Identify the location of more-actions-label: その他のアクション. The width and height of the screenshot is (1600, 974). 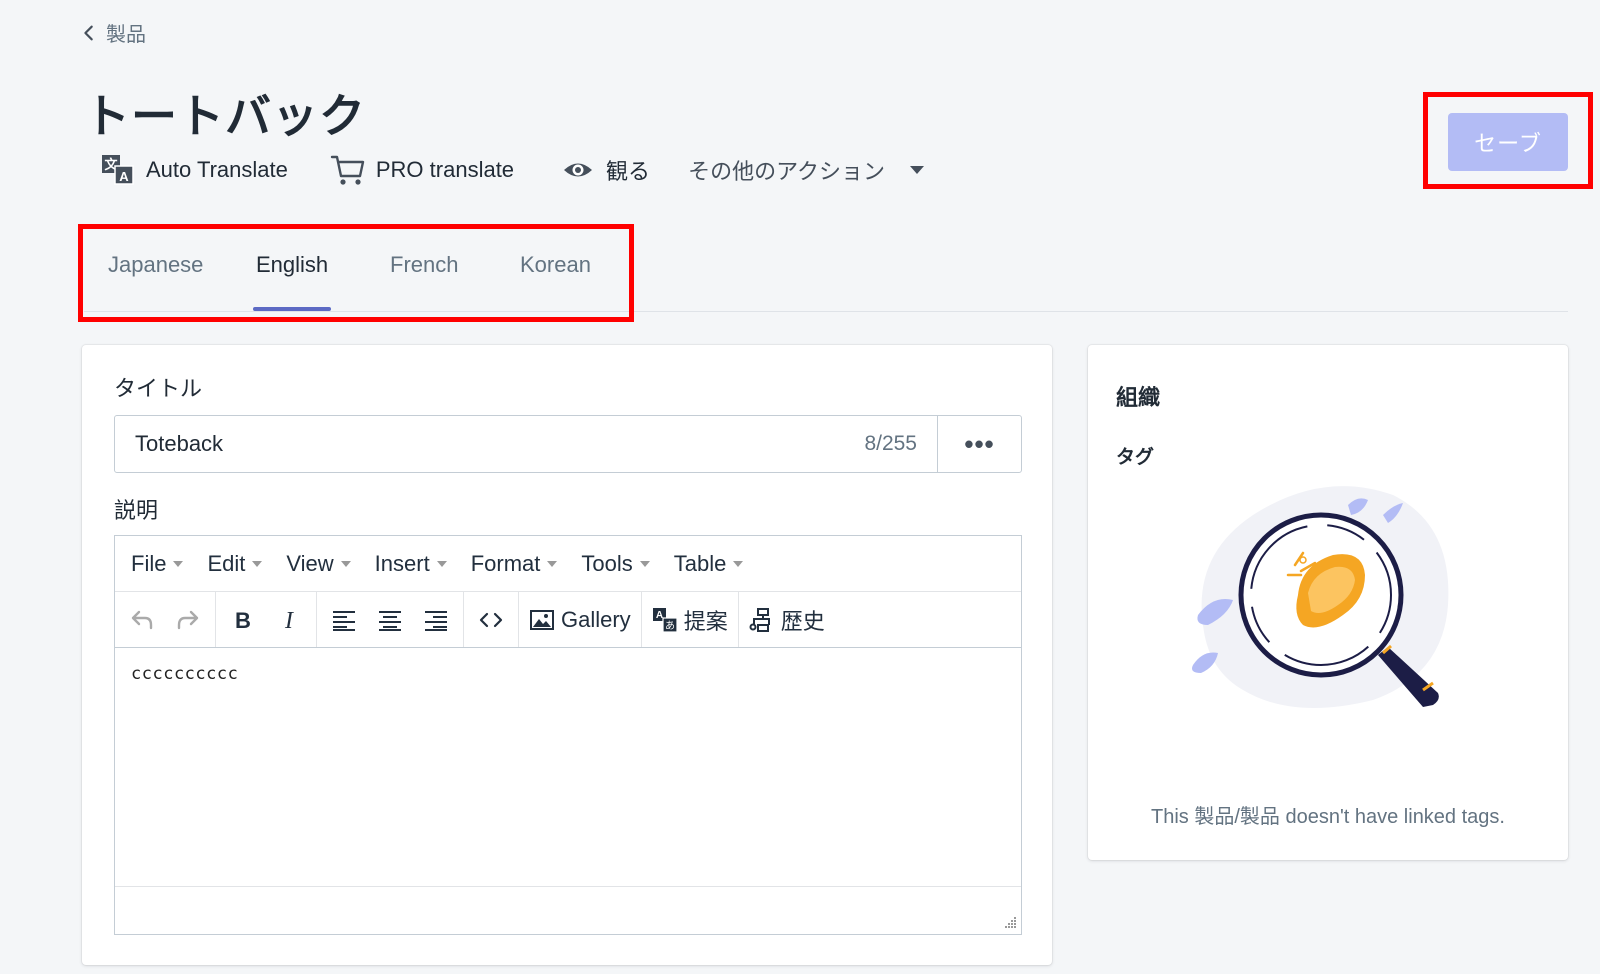
(786, 171).